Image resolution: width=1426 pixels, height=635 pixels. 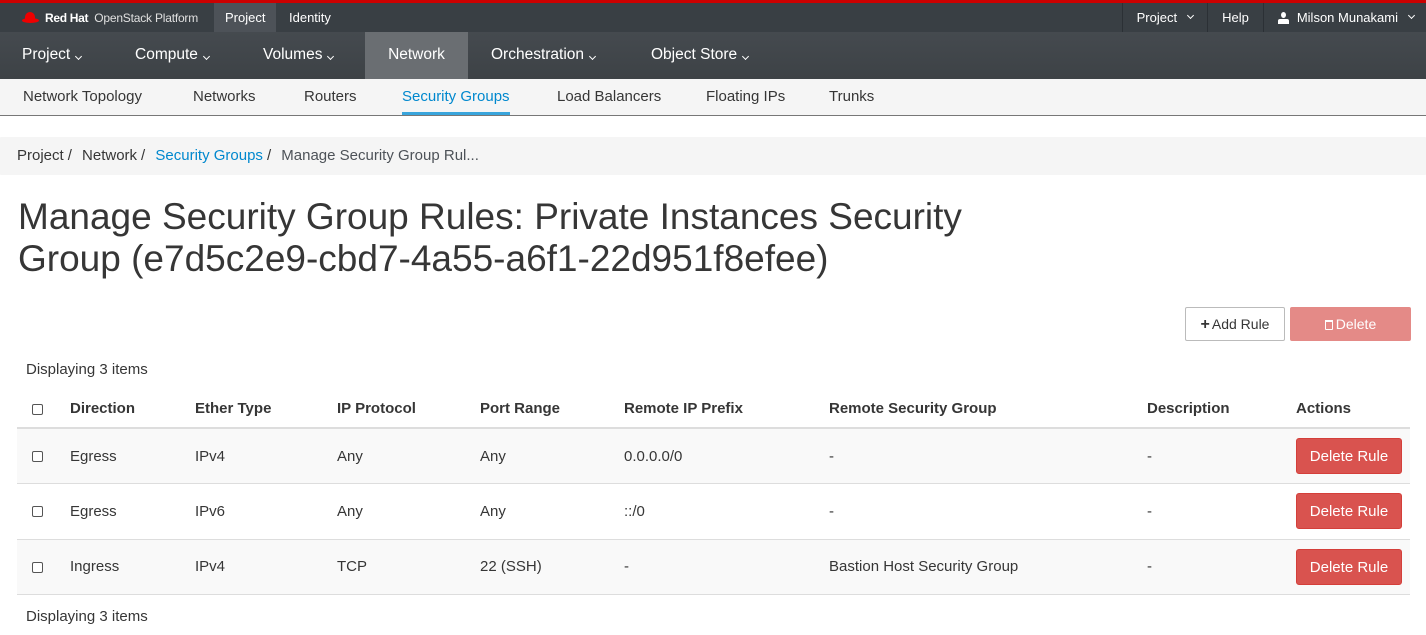 I want to click on subnav-trunks: Trunks, so click(x=851, y=97).